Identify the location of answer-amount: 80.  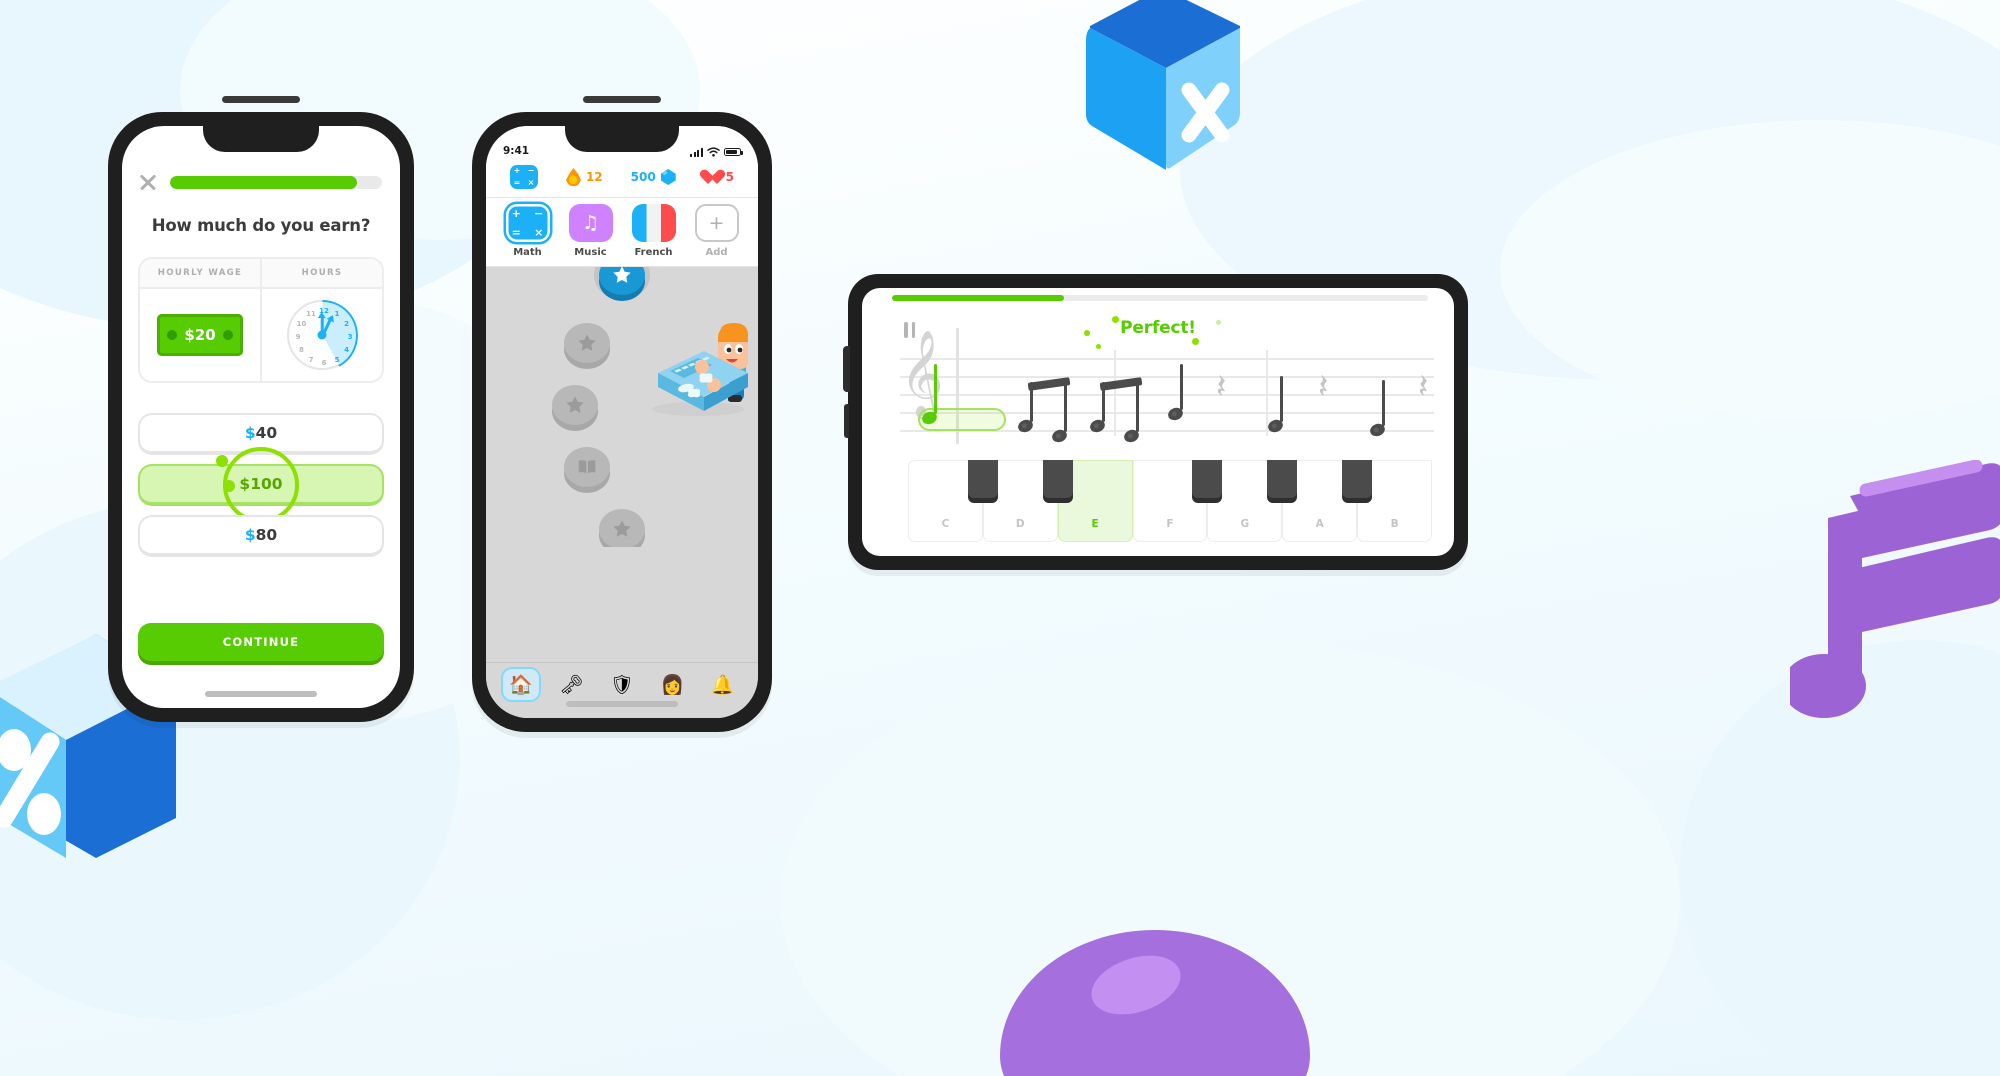
(266, 535).